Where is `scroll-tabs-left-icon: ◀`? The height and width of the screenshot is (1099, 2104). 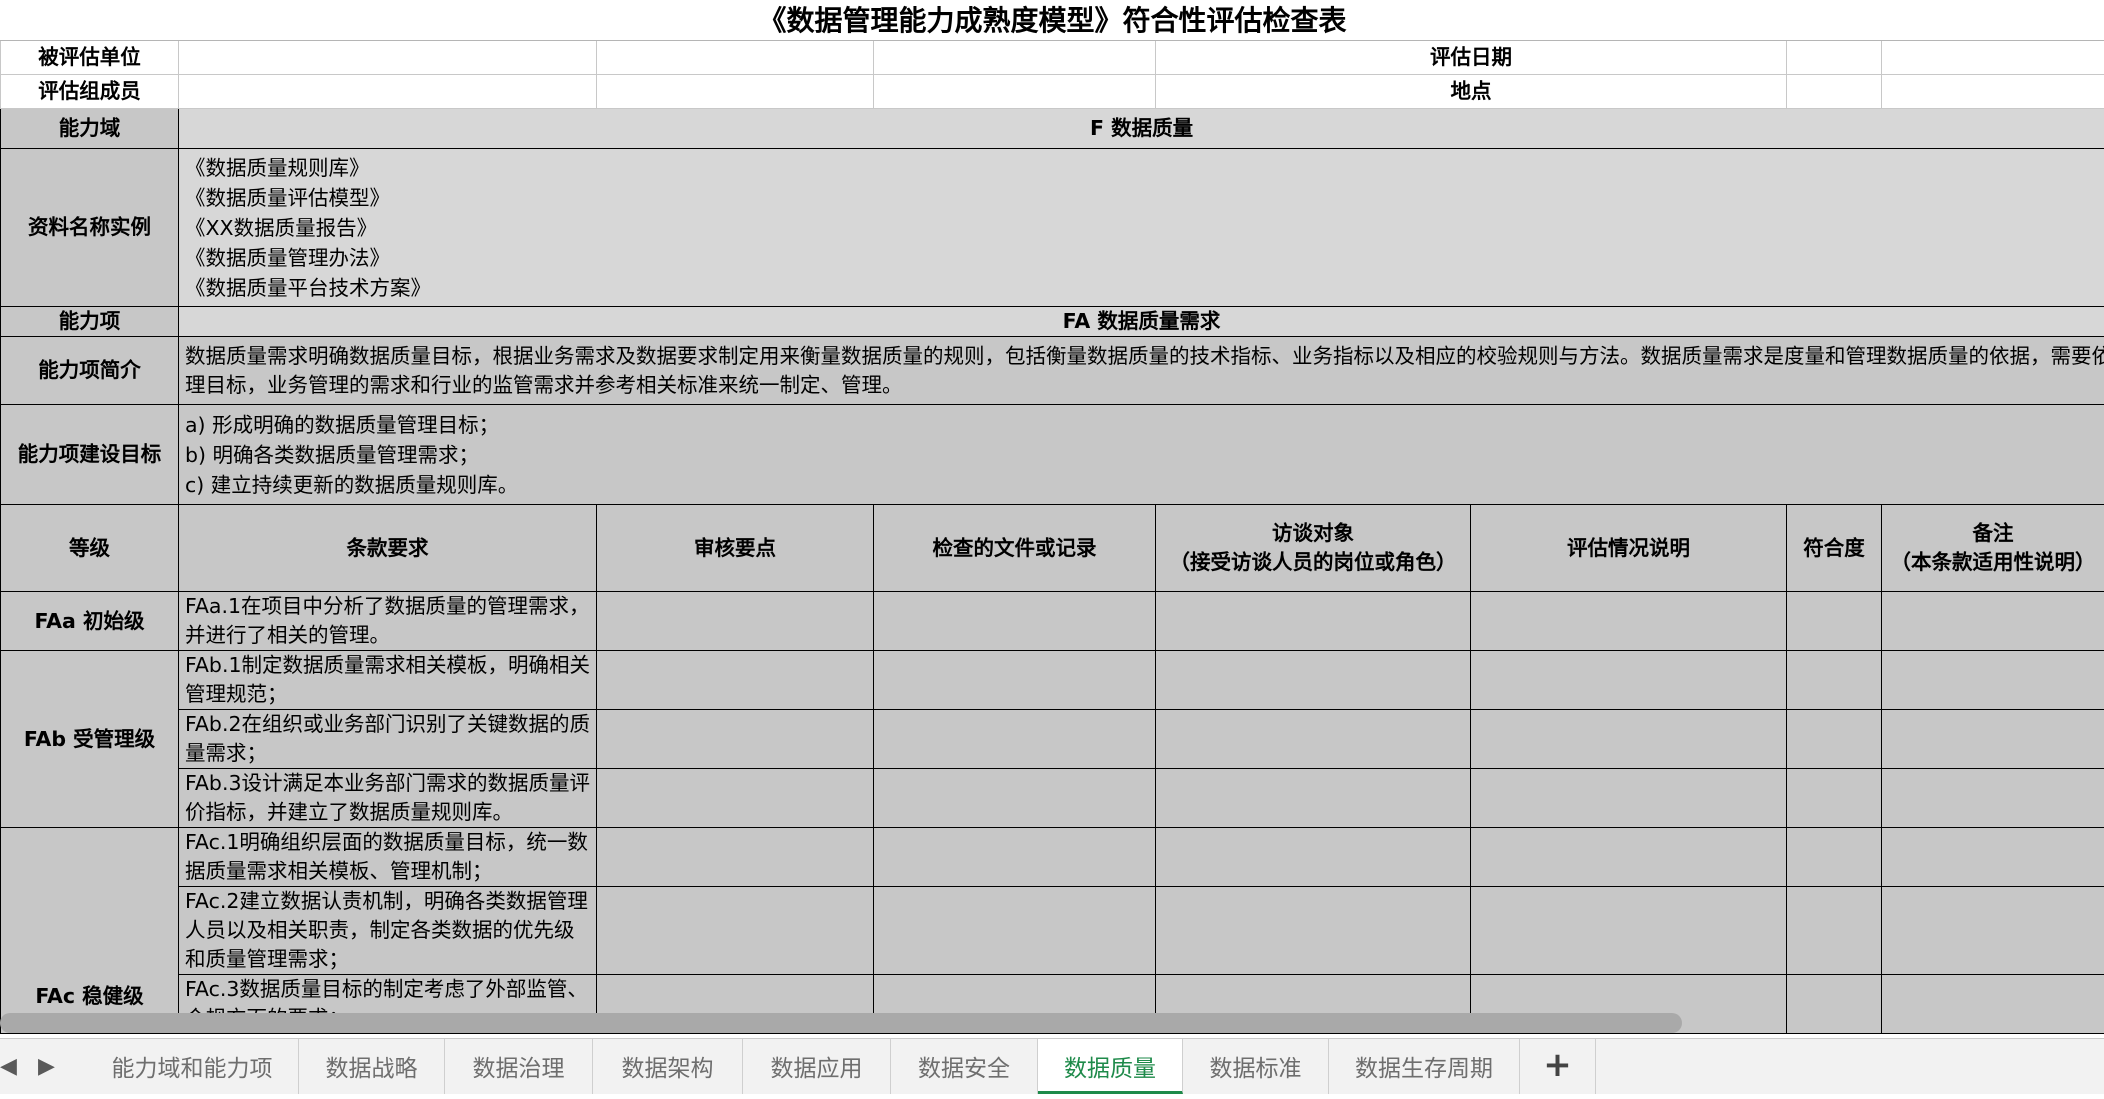
scroll-tabs-left-icon: ◀ is located at coordinates (8, 1066).